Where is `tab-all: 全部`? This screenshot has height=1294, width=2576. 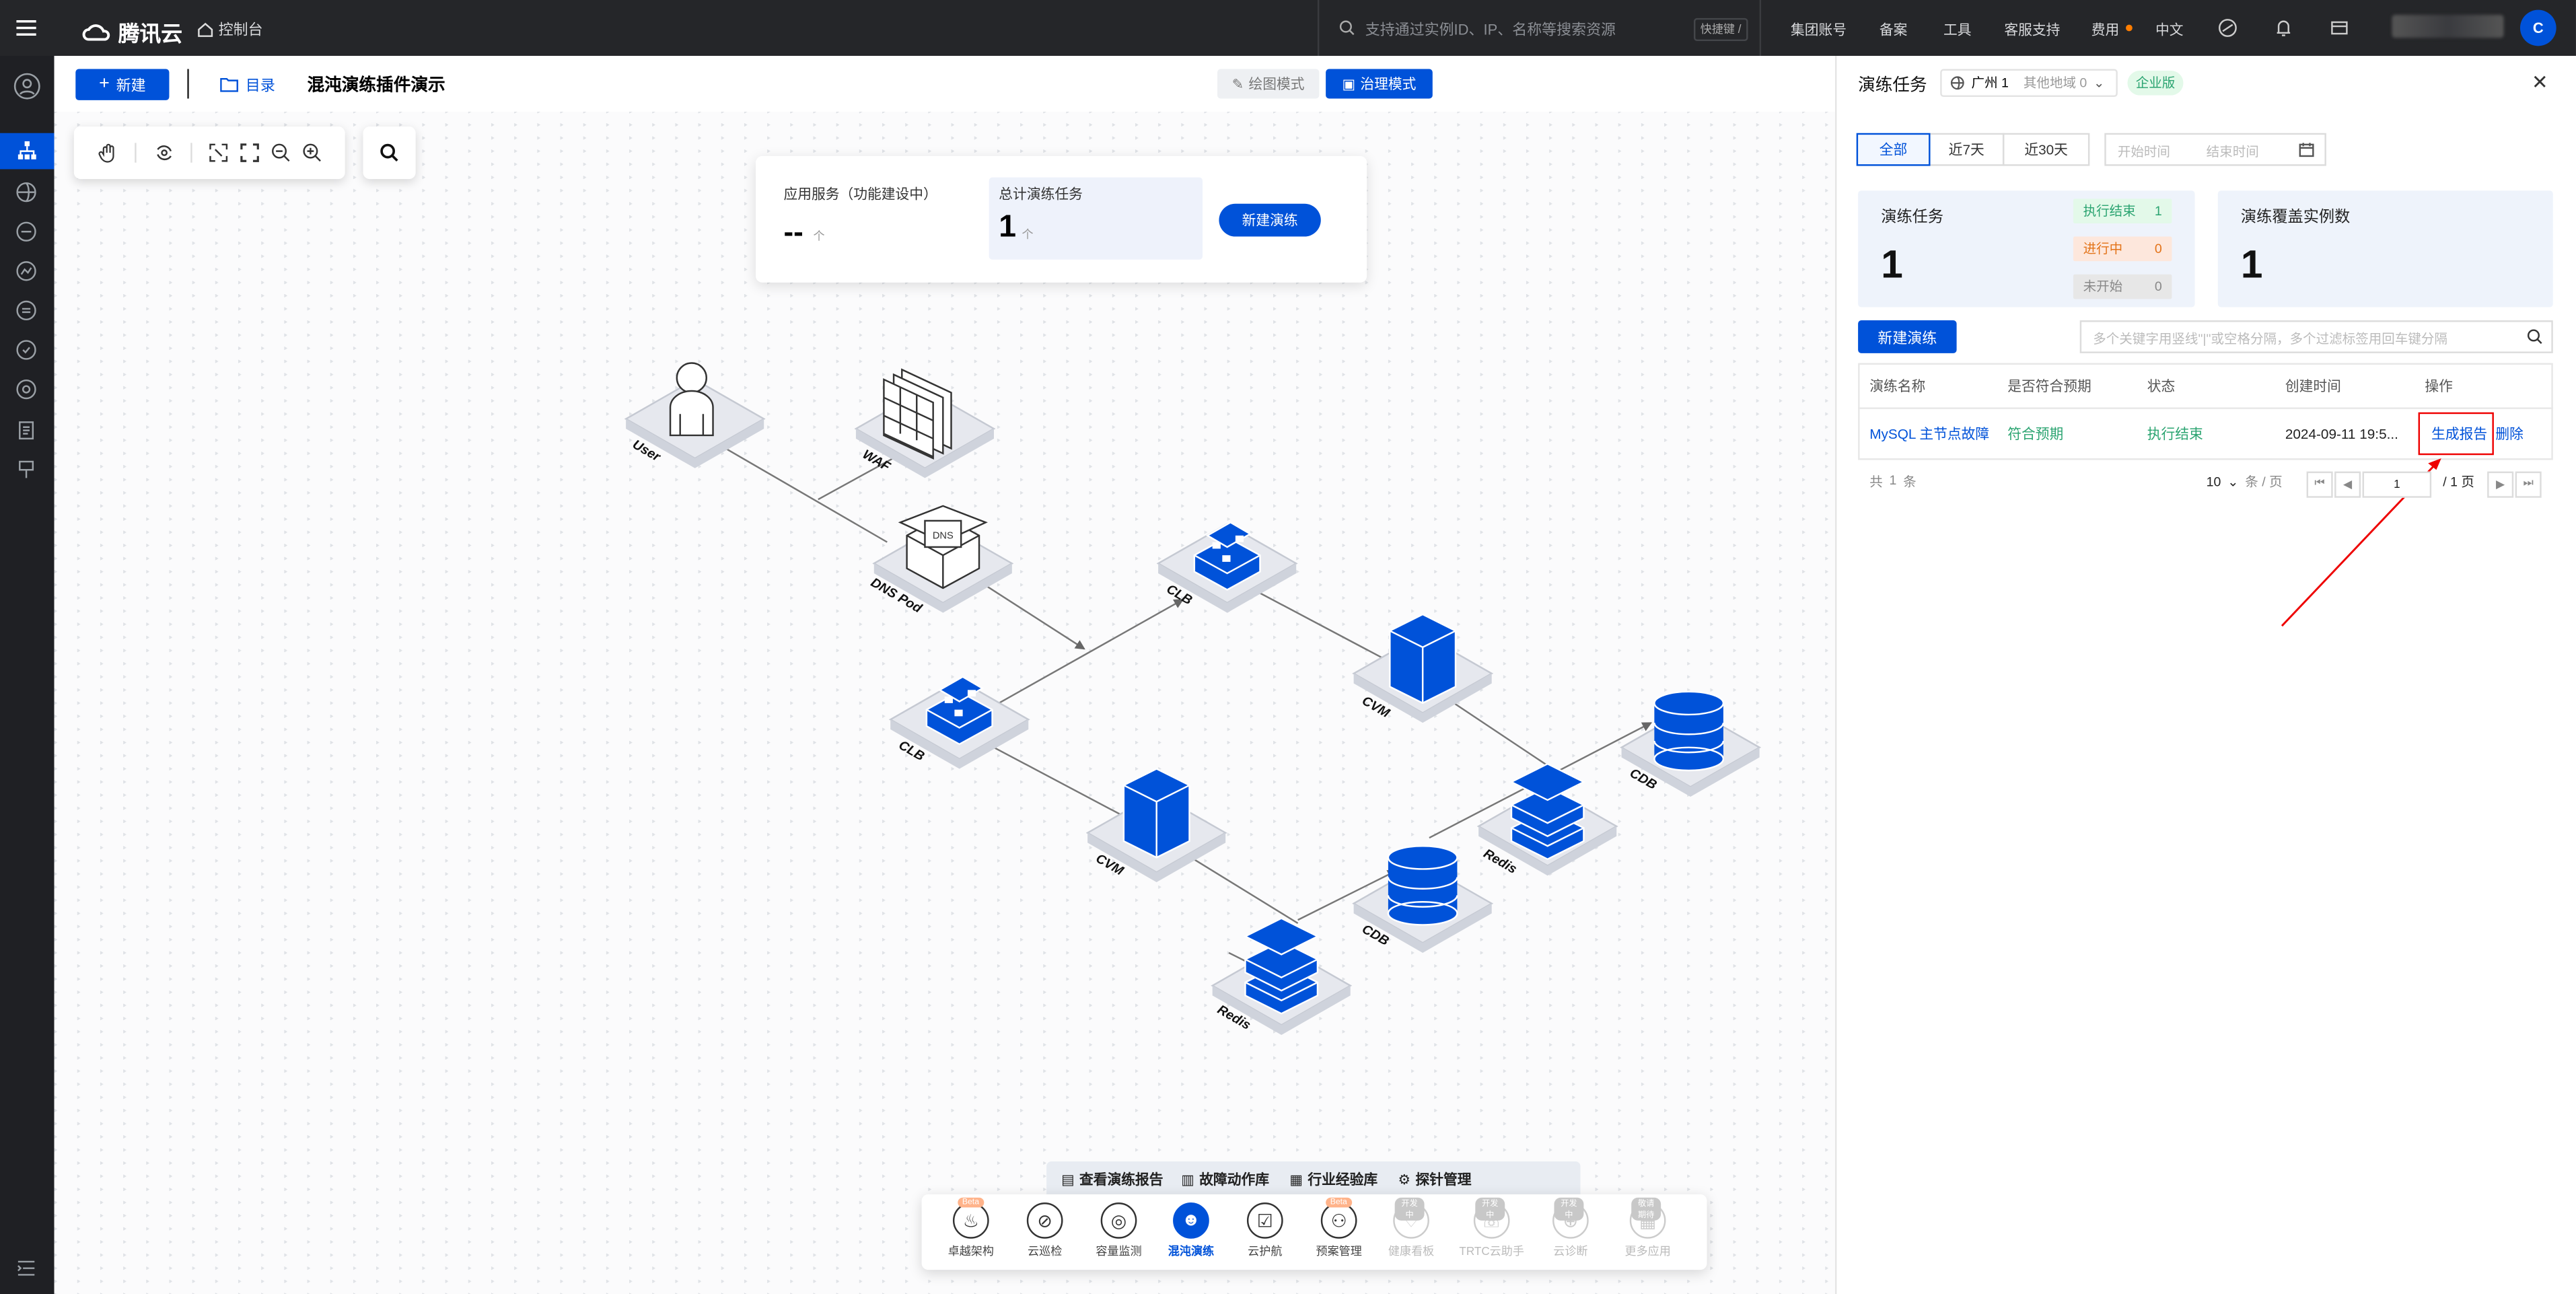
tab-all: 全部 is located at coordinates (1893, 150).